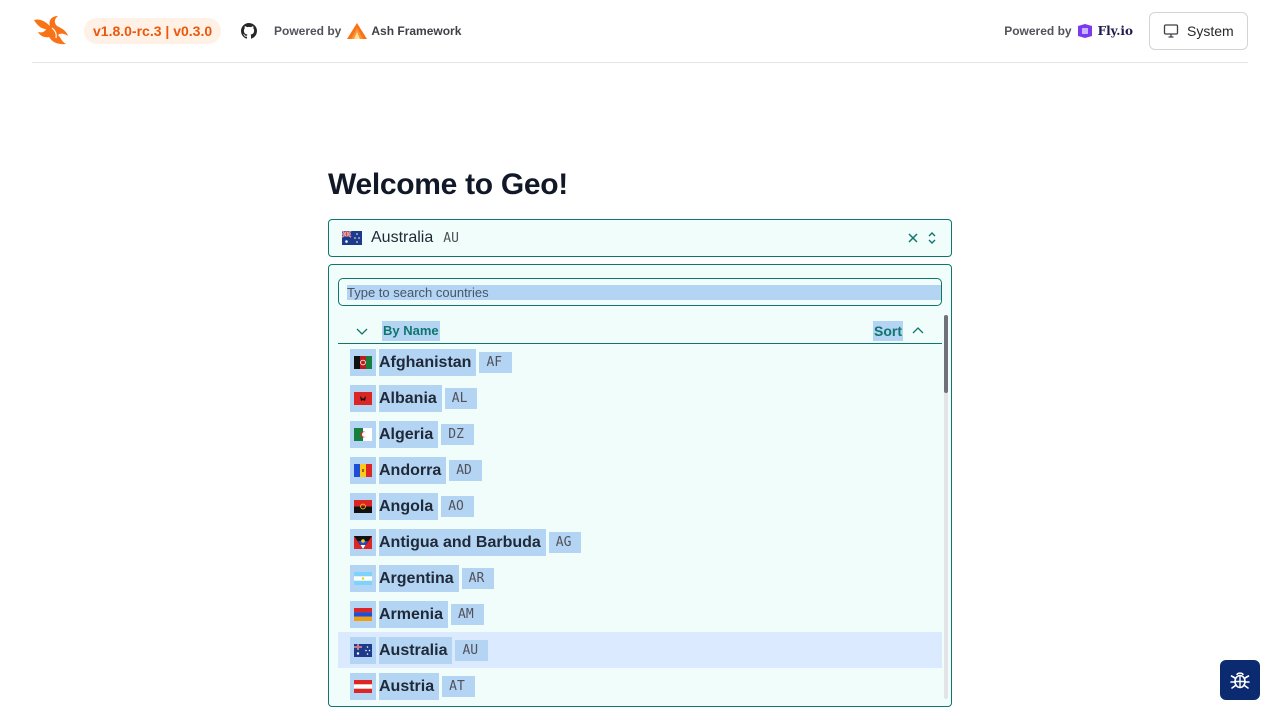  What do you see at coordinates (472, 650) in the screenshot?
I see `country-code: AU` at bounding box center [472, 650].